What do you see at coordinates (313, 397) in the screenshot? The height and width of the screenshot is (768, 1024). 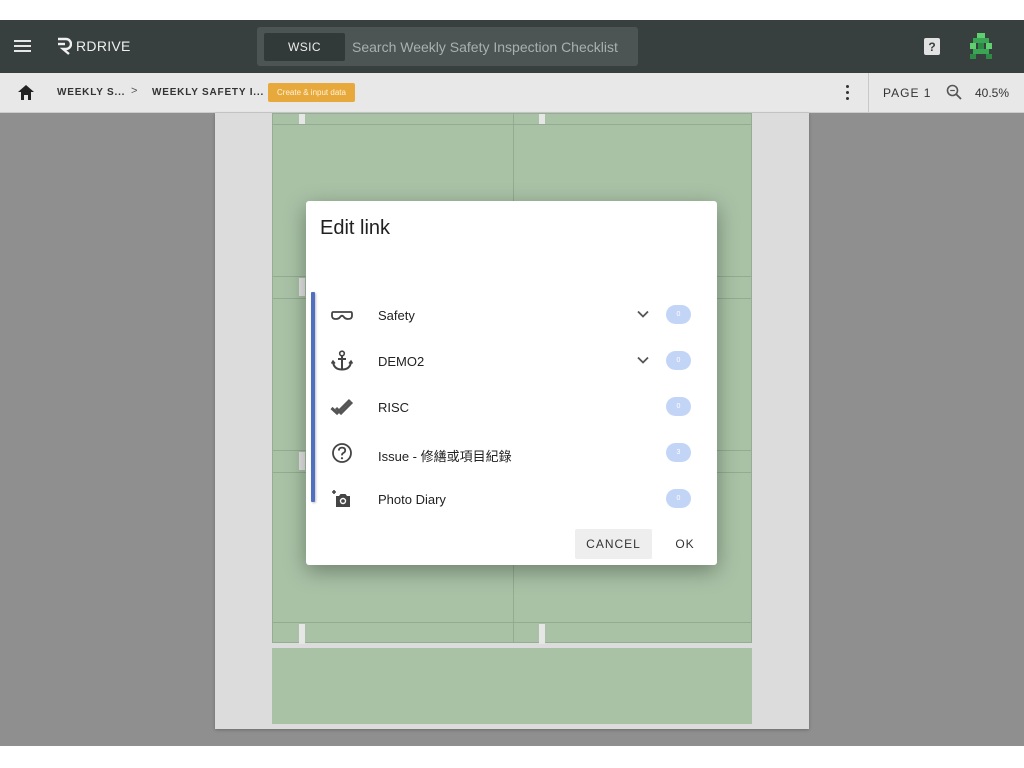 I see `selection-rail` at bounding box center [313, 397].